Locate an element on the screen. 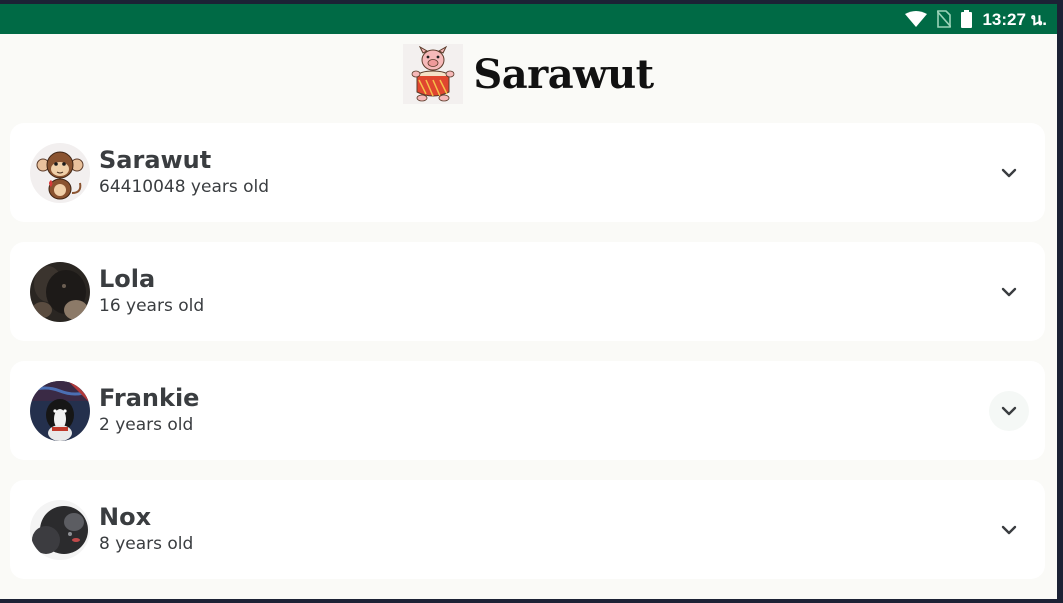 This screenshot has height=603, width=1063. wifi-icon is located at coordinates (916, 19).